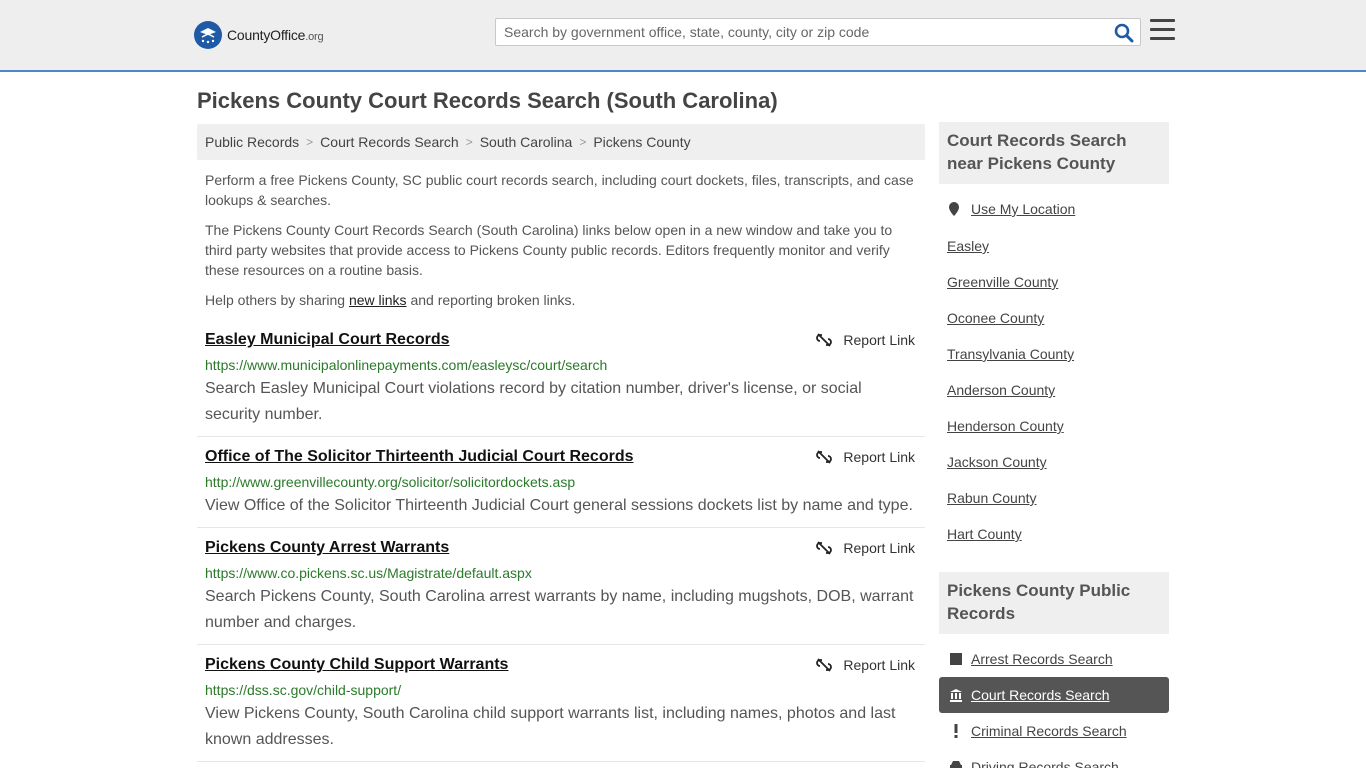 Image resolution: width=1366 pixels, height=768 pixels. Describe the element at coordinates (956, 659) in the screenshot. I see `square-icon` at that location.